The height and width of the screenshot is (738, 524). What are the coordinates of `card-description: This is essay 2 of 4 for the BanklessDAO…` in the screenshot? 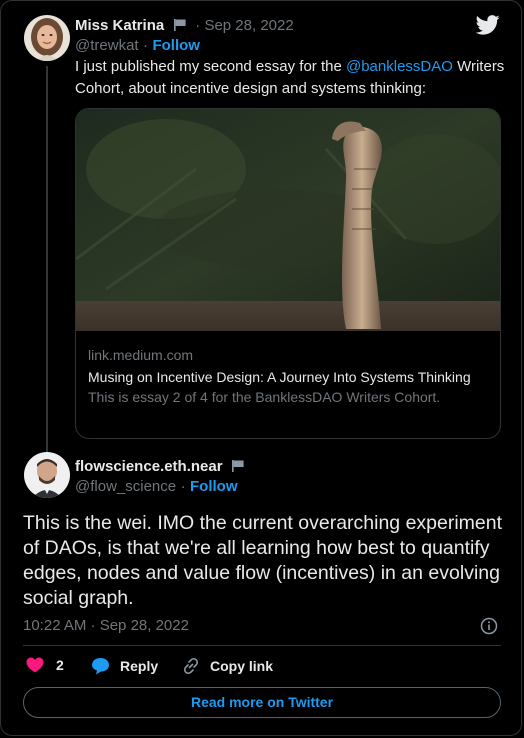 It's located at (264, 397).